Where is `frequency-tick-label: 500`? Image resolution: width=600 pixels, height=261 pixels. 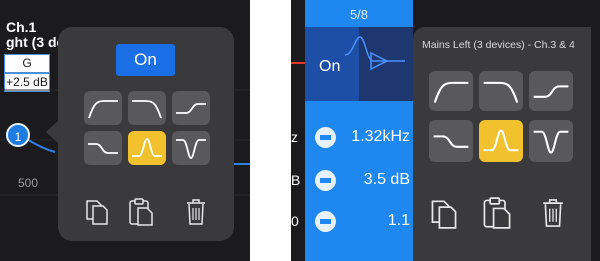
frequency-tick-label: 500 is located at coordinates (28, 183).